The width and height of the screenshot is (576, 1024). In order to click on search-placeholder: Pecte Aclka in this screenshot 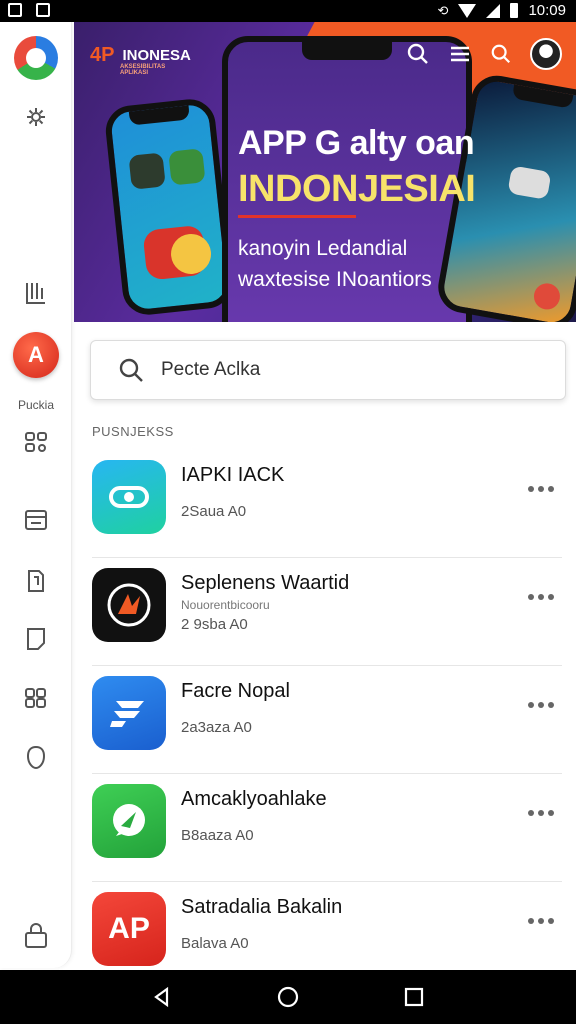, I will do `click(211, 369)`.